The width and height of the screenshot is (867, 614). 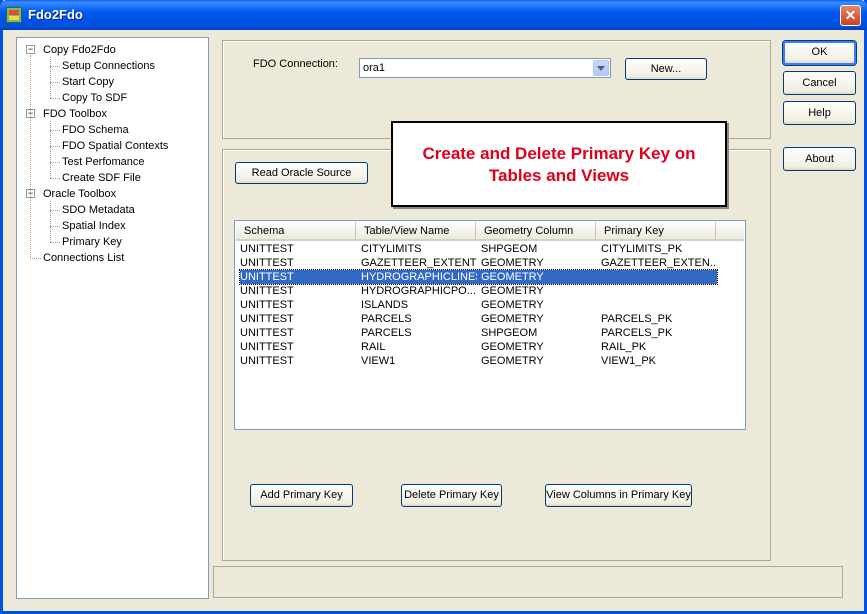 I want to click on column-header-schema: Schema, so click(x=296, y=231).